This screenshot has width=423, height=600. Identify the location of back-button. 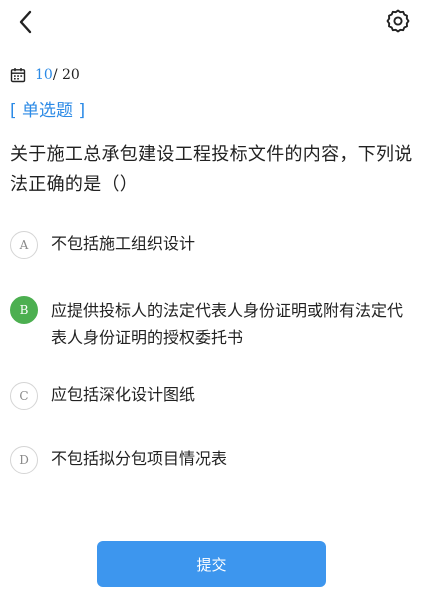
(27, 22).